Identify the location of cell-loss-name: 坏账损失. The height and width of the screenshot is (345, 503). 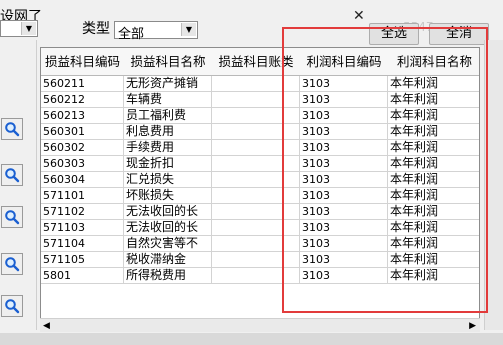
(168, 196).